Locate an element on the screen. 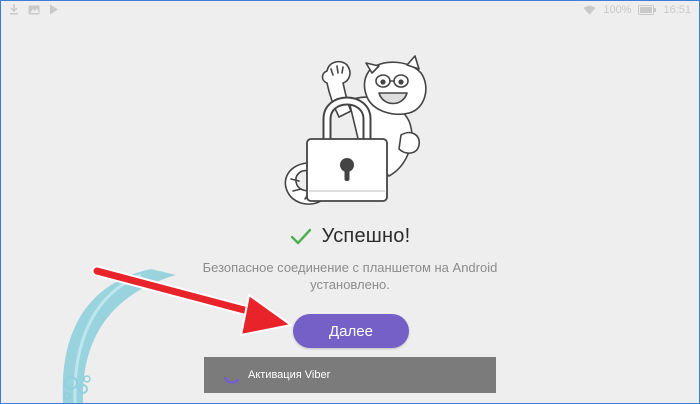  description-line-2: установлено. is located at coordinates (350, 284).